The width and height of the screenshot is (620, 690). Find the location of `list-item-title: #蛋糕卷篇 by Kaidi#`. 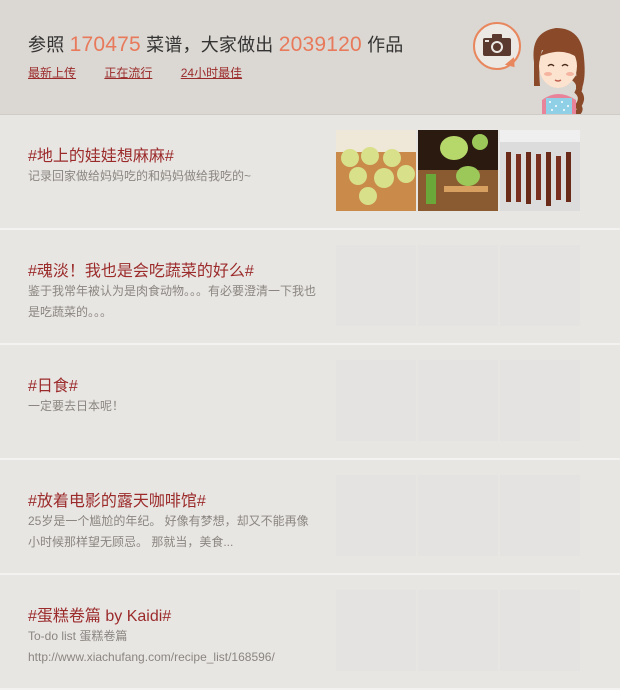

list-item-title: #蛋糕卷篇 by Kaidi# is located at coordinates (99, 614).